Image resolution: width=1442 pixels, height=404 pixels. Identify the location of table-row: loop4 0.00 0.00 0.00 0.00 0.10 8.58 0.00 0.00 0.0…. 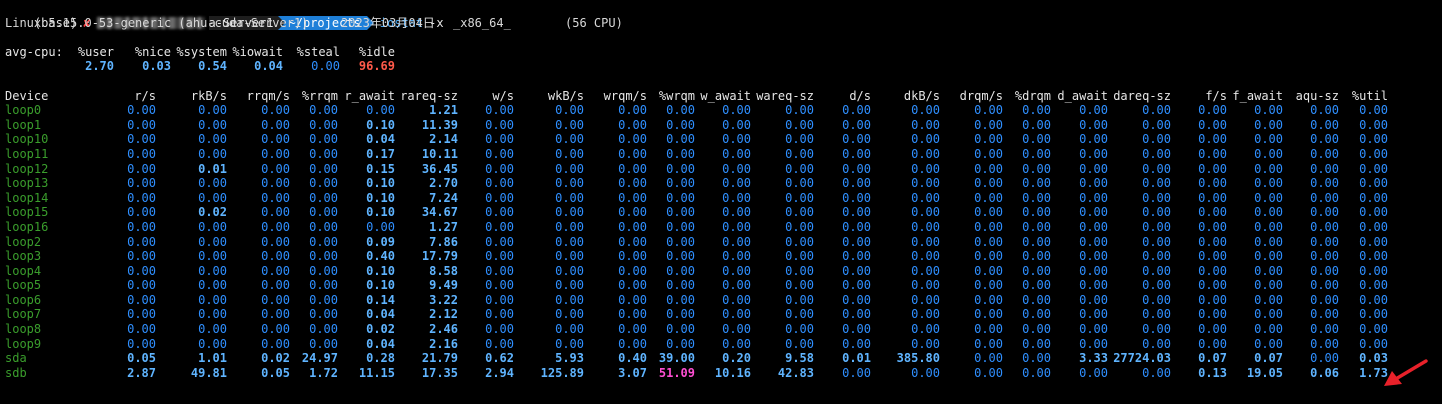
(723, 271).